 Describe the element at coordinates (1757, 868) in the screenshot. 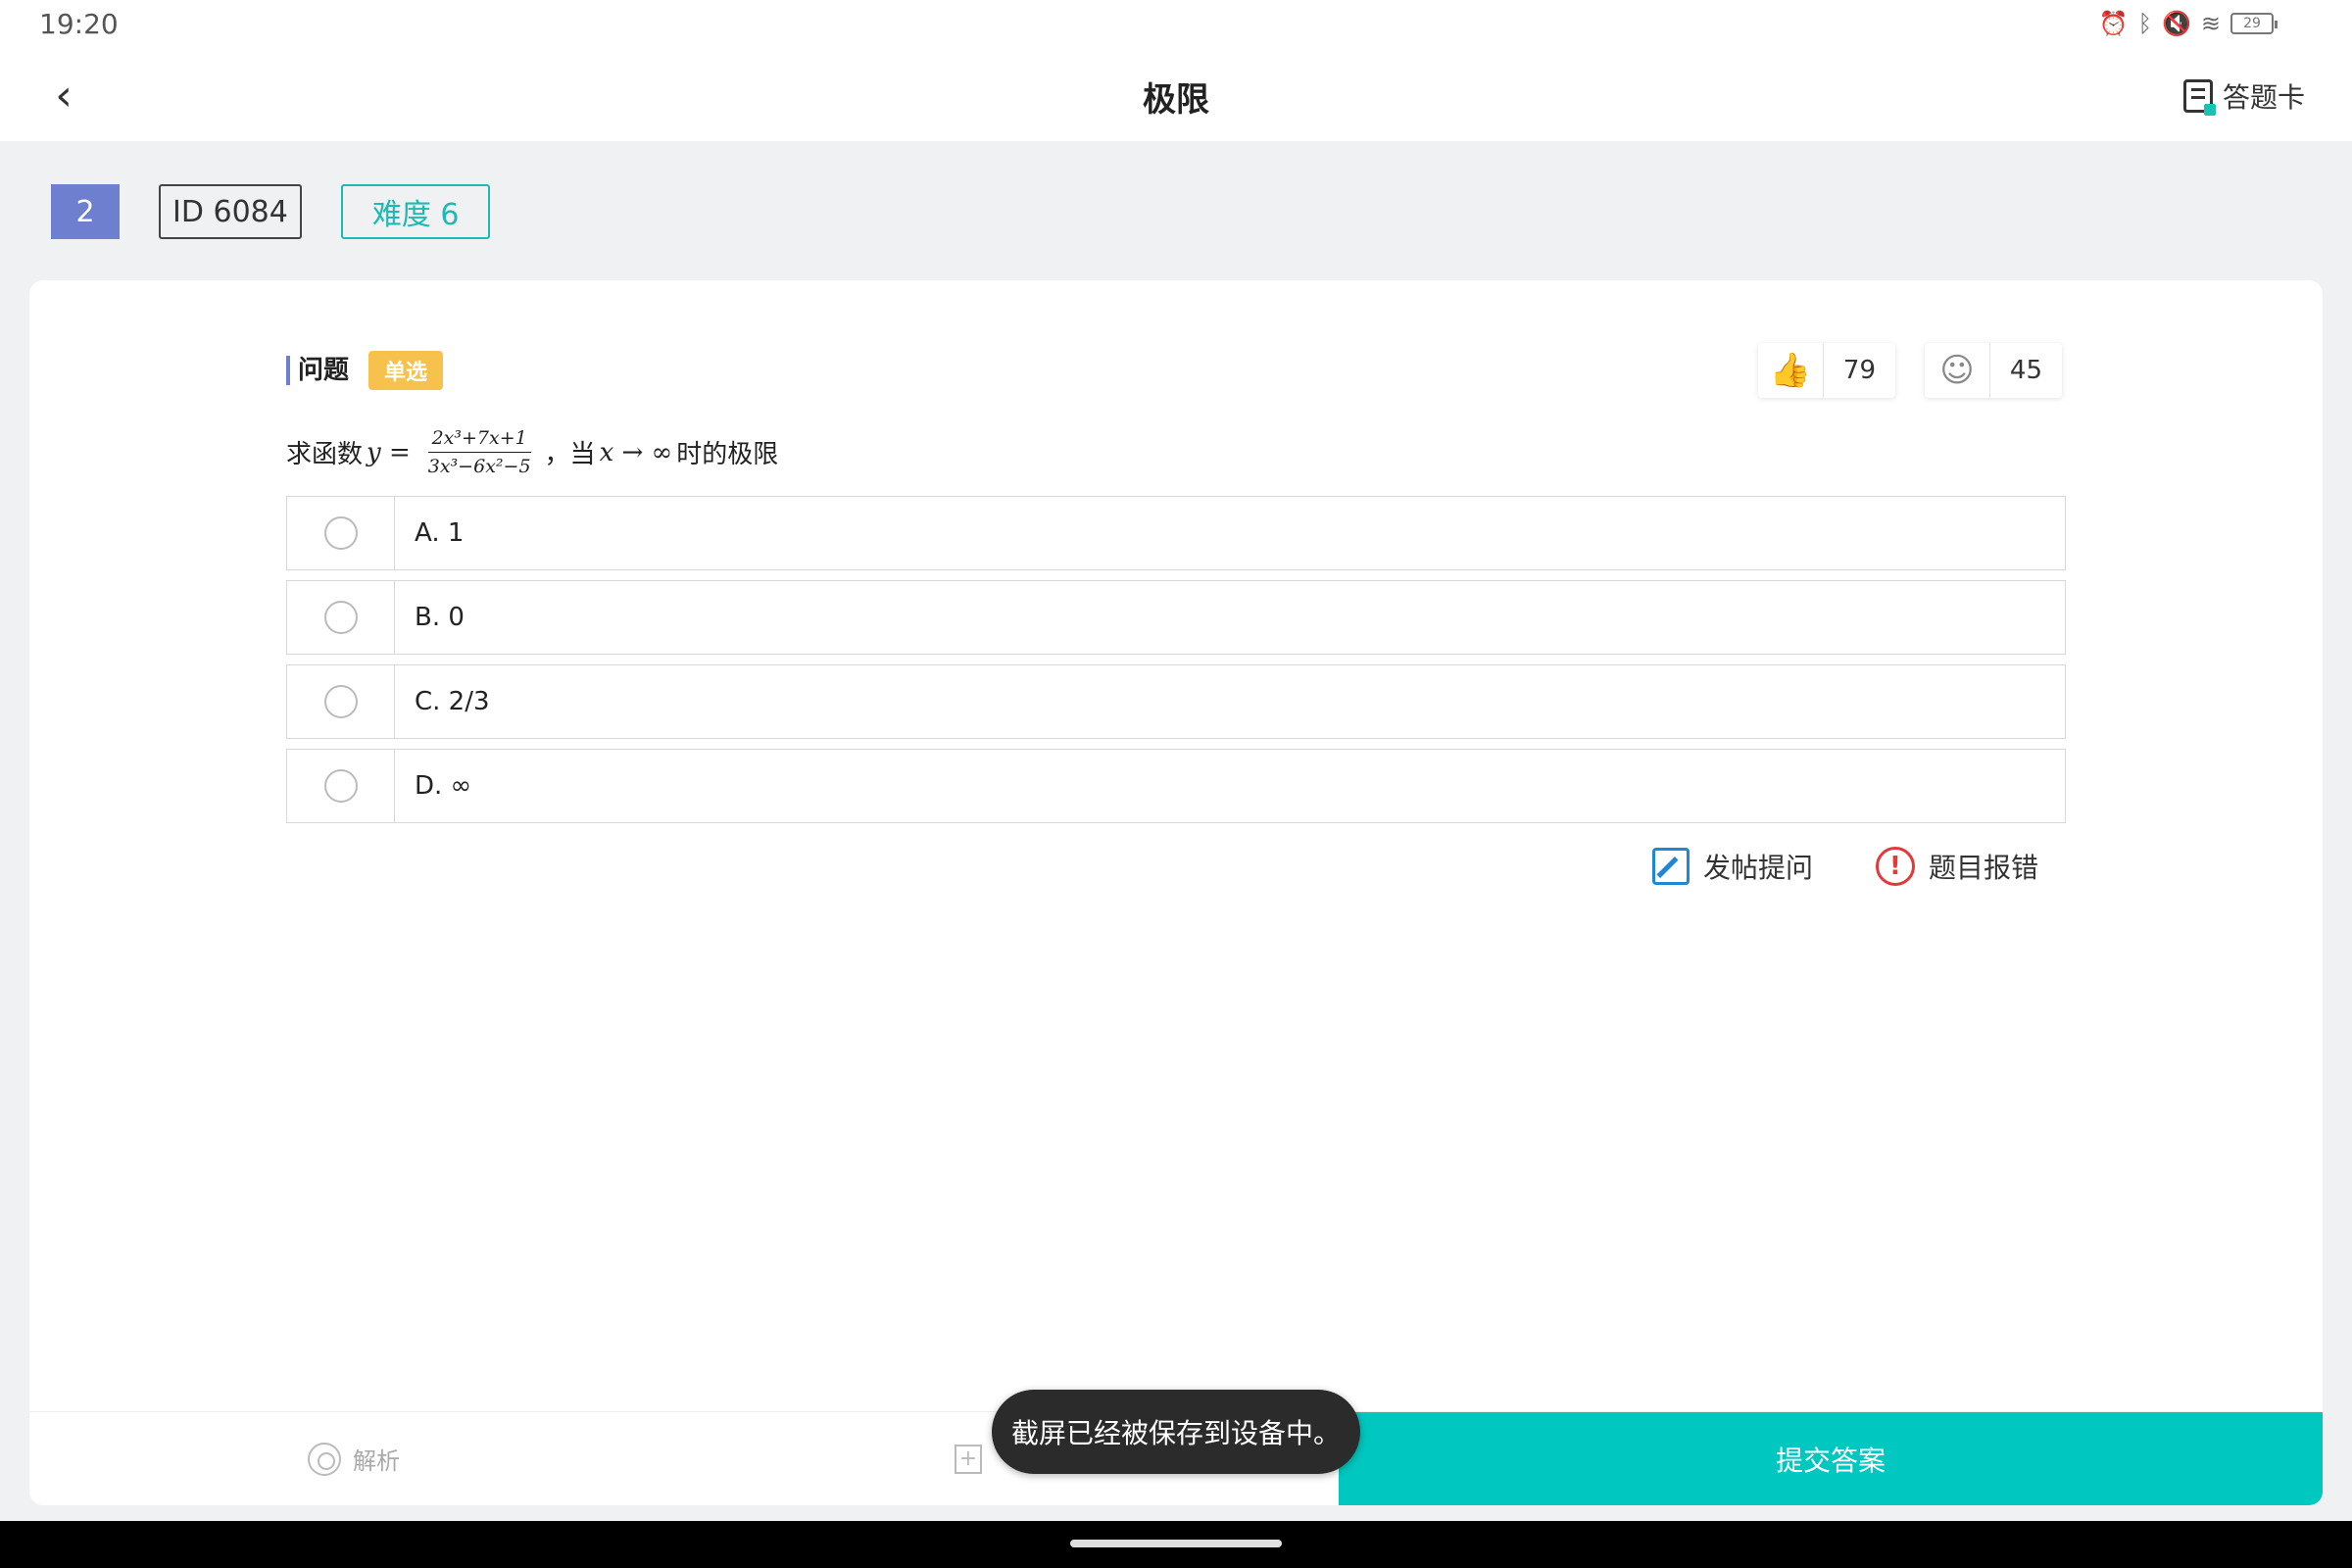

I see `post-question-label: 发帖提问` at that location.